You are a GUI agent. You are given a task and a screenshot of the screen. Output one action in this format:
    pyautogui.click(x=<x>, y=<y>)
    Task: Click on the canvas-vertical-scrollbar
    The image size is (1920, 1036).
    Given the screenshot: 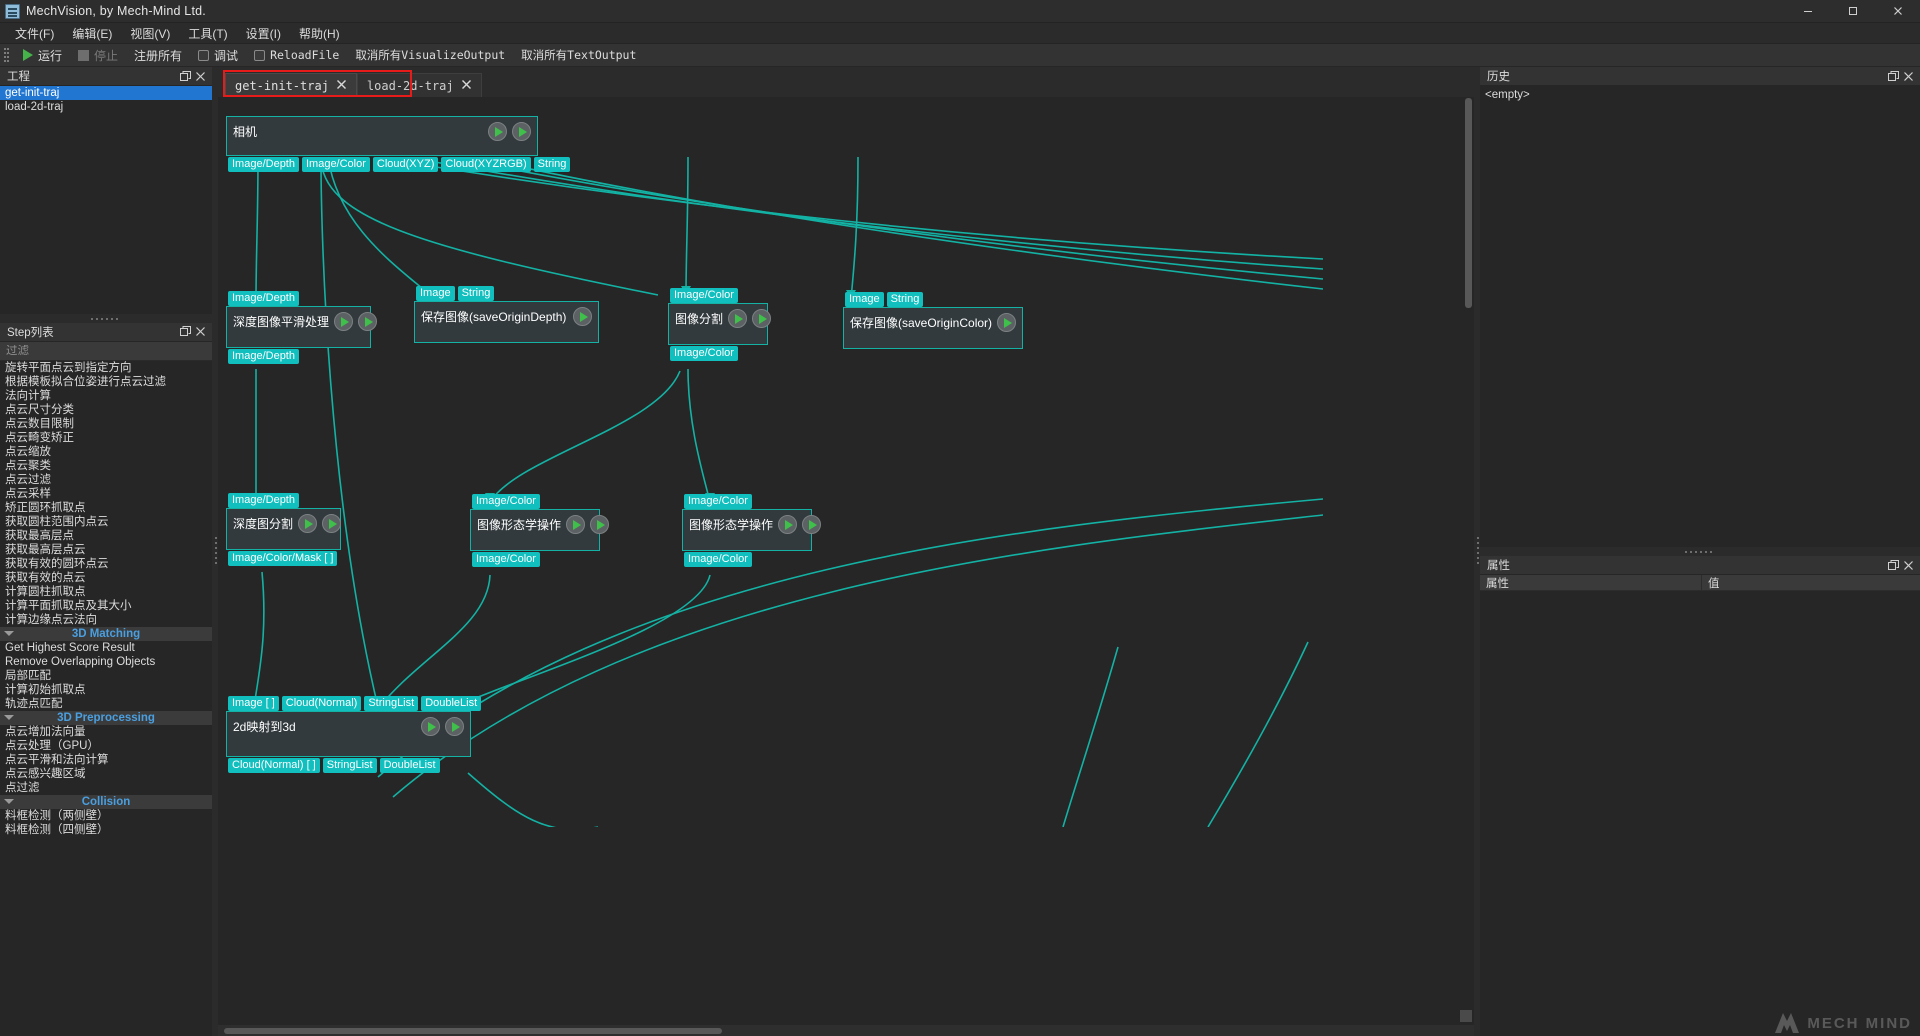 What is the action you would take?
    pyautogui.click(x=1468, y=554)
    